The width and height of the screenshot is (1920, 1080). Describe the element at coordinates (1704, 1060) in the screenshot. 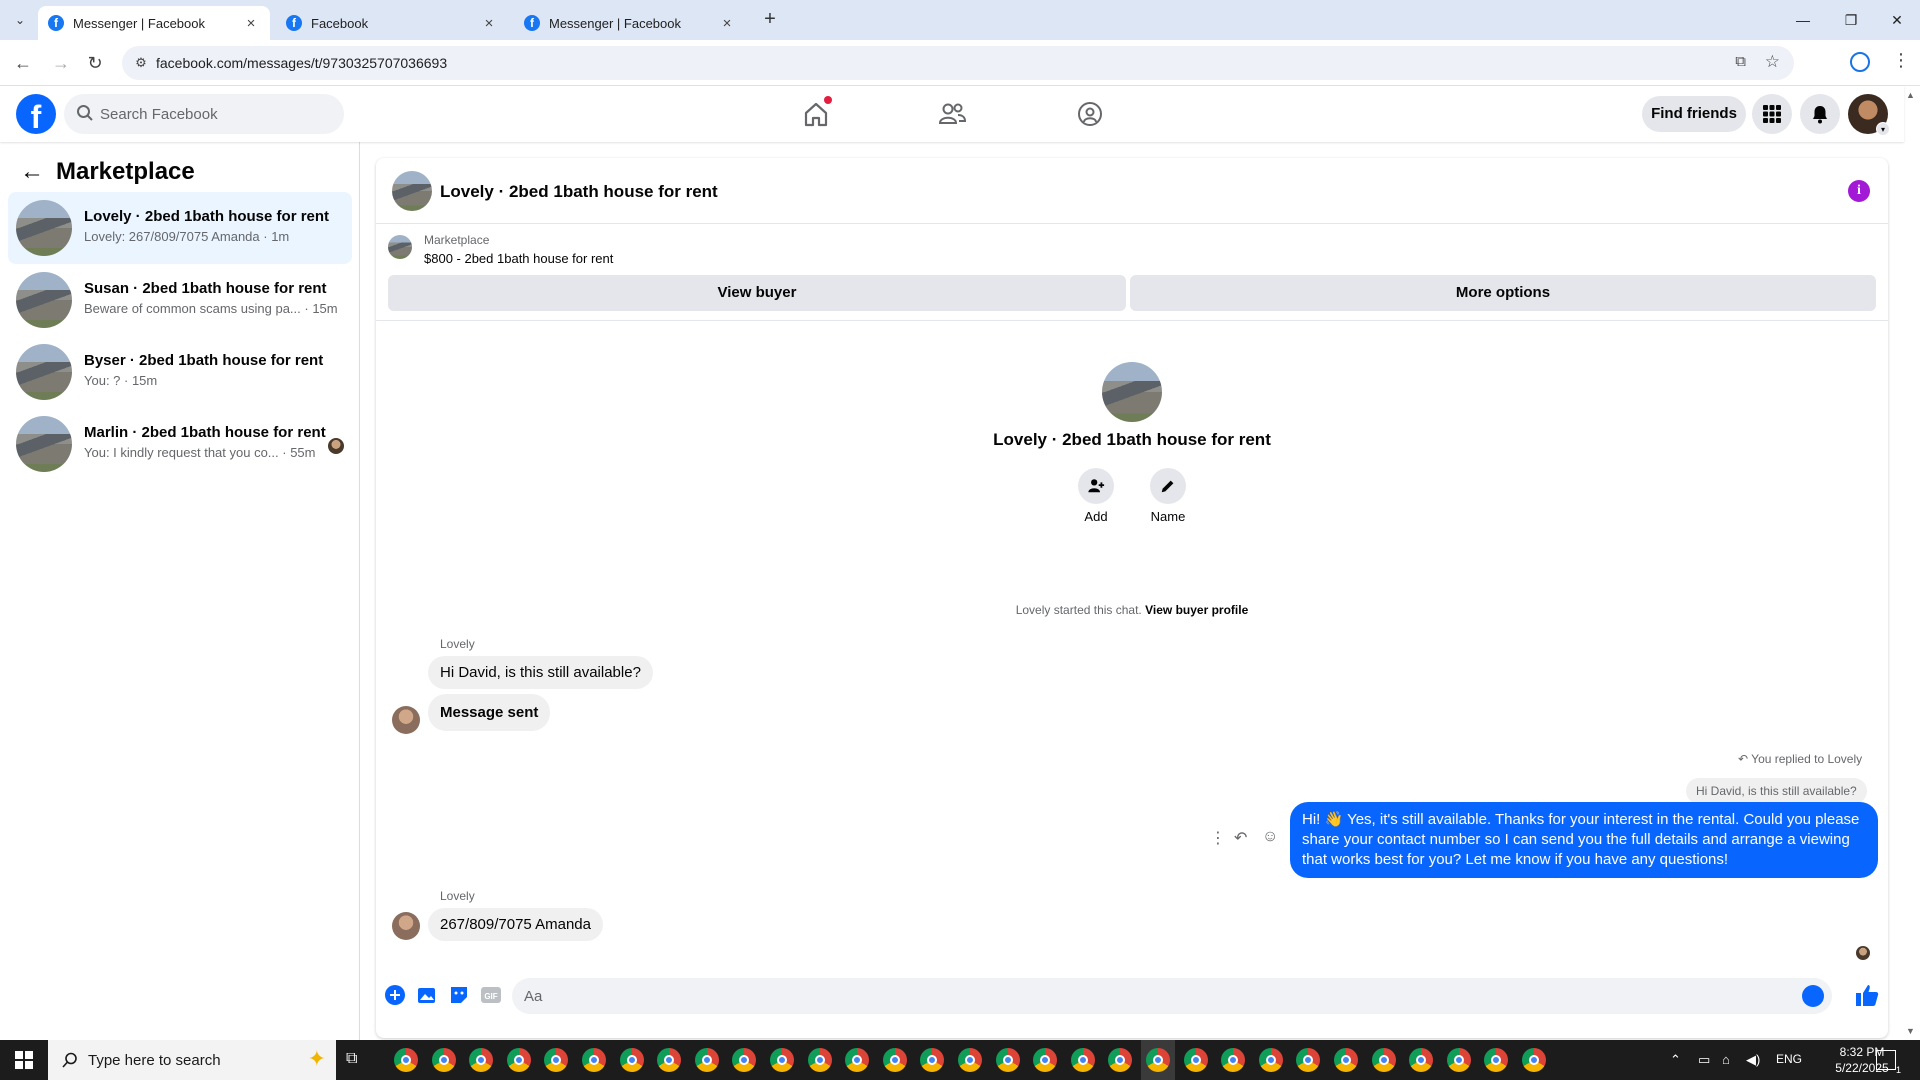

I see `tray-device-icon: ▭` at that location.